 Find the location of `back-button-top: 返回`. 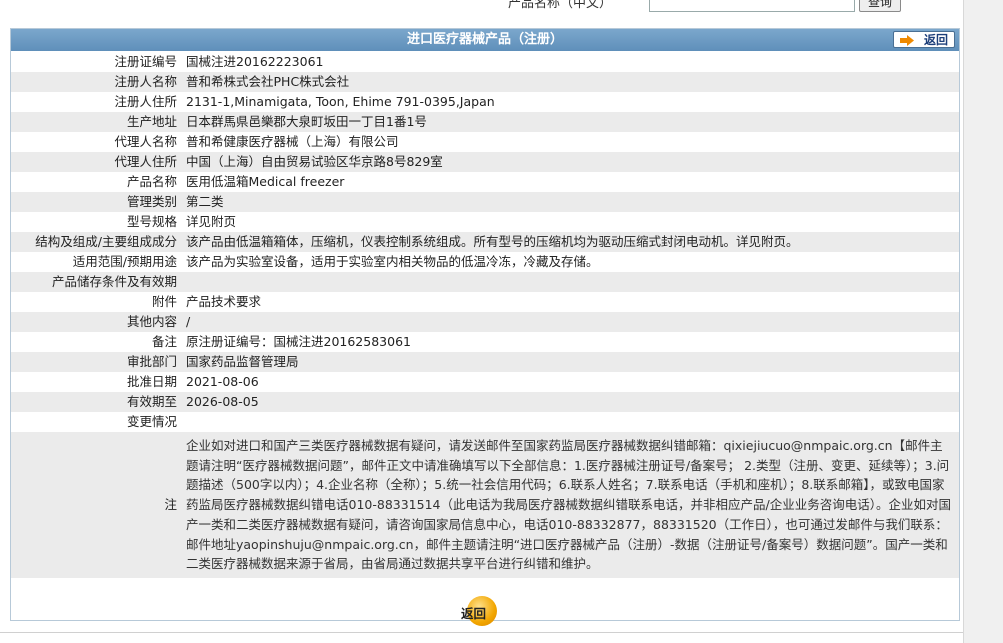

back-button-top: 返回 is located at coordinates (924, 39).